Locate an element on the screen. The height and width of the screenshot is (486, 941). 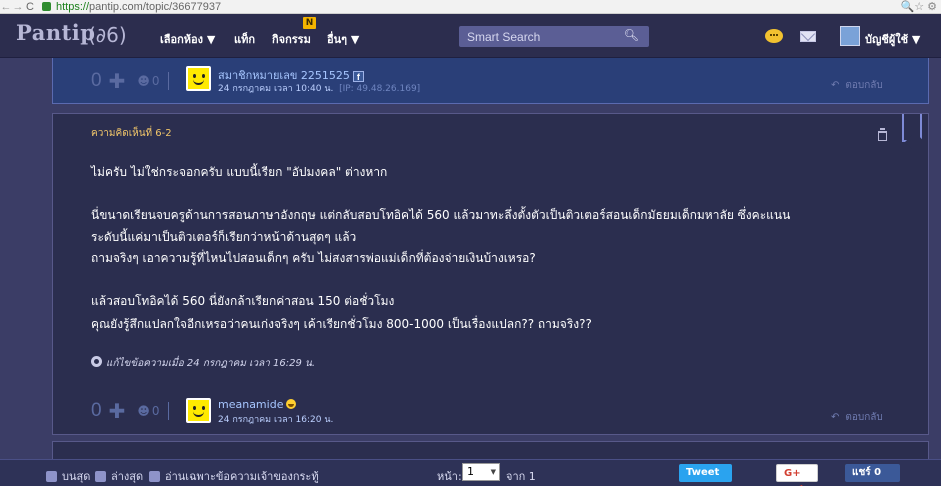
owner-only-button: อ่านเฉพาะข้อความเจ้าของกระทู้ is located at coordinates (234, 476).